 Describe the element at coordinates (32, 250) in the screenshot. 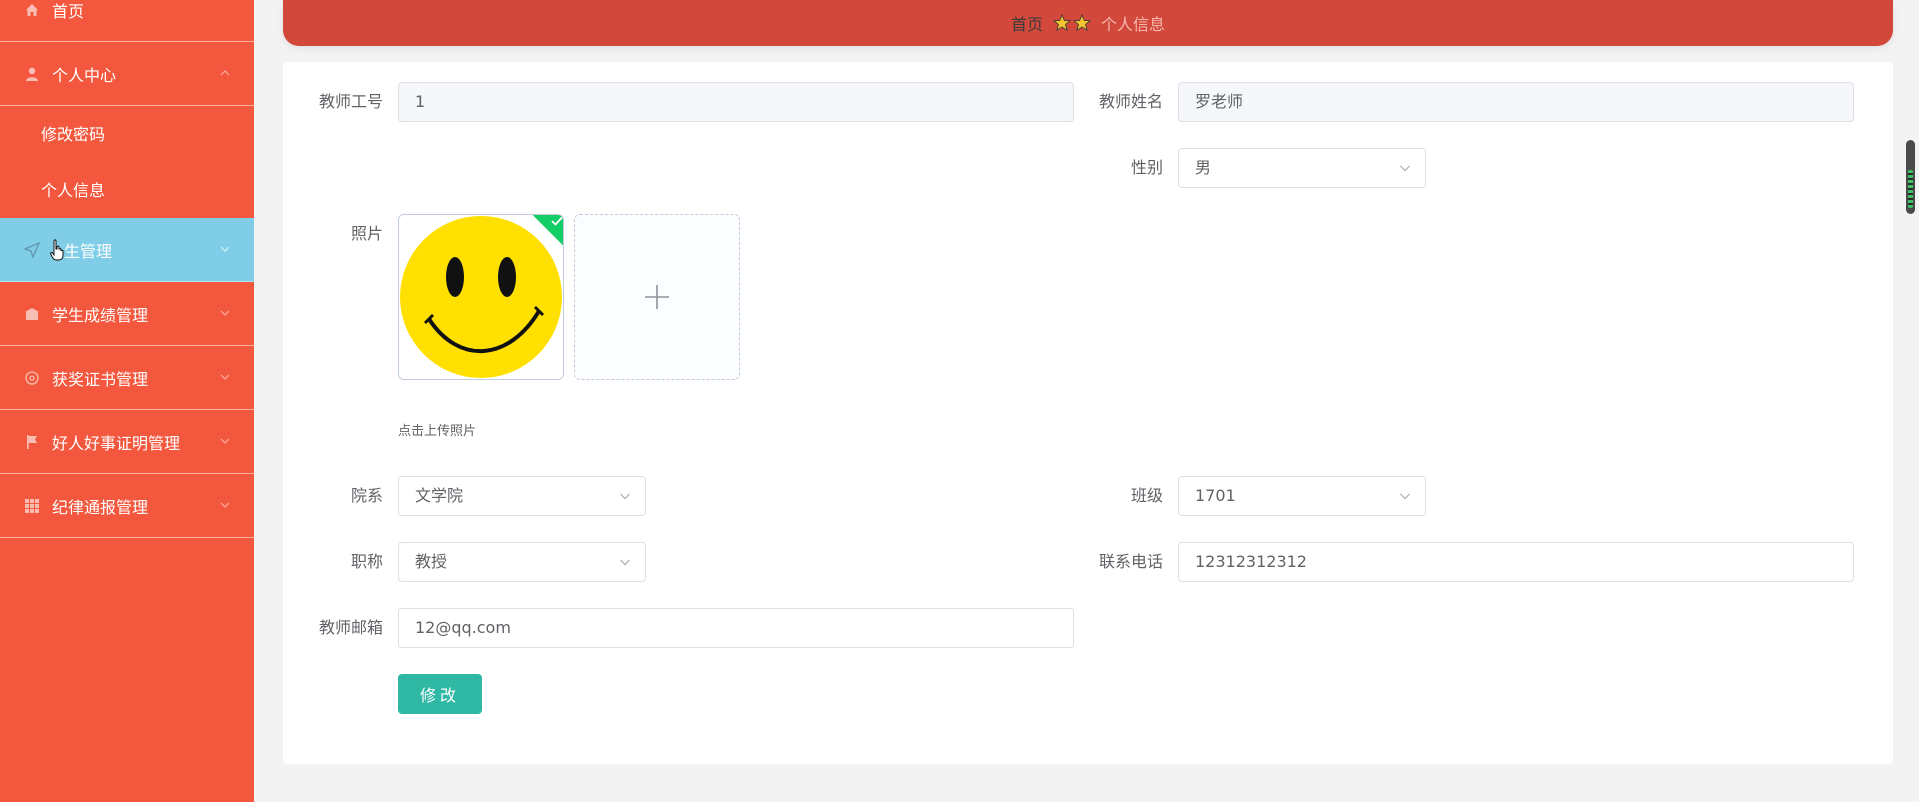

I see `navigation-icon` at that location.